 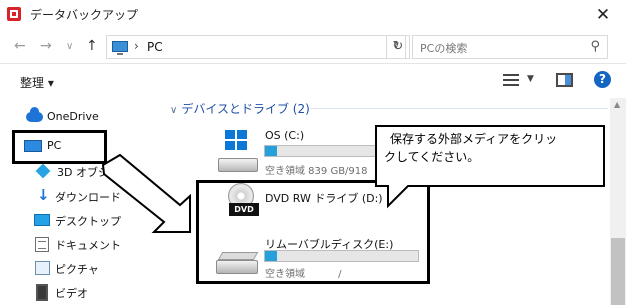 I want to click on callout-line-1: 保存する外部メディアをクリッ, so click(x=474, y=139).